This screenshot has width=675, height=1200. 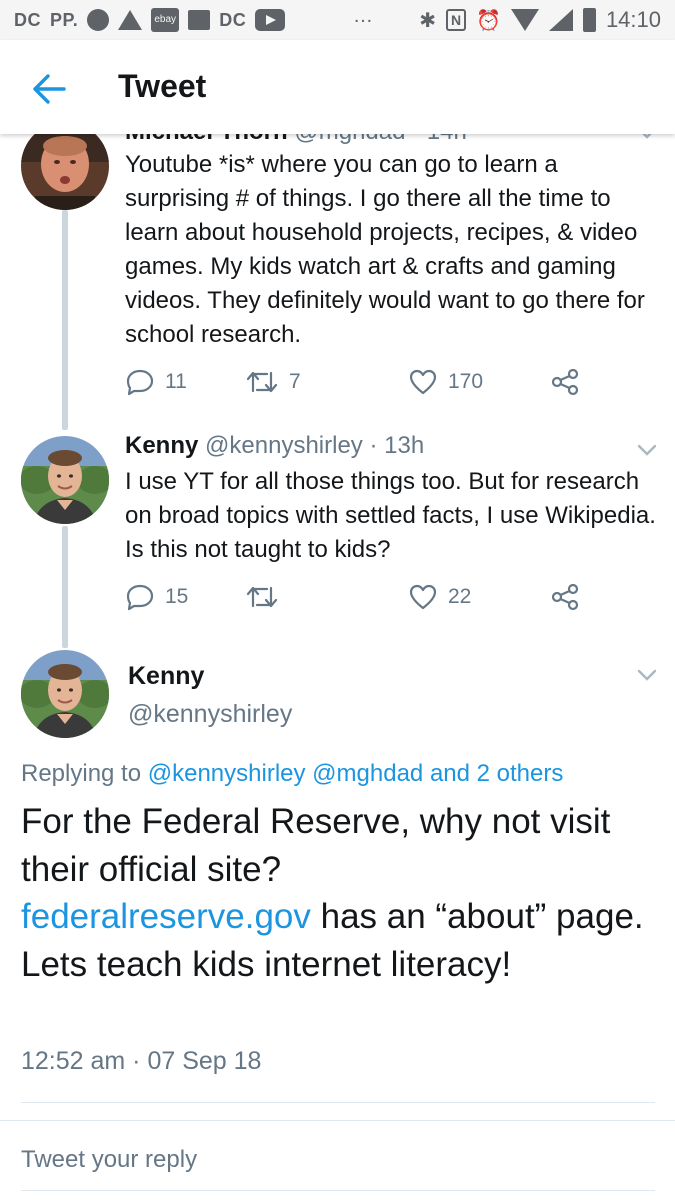 What do you see at coordinates (477, 916) in the screenshot?
I see `tweet-text-line-2: has an “about” page.` at bounding box center [477, 916].